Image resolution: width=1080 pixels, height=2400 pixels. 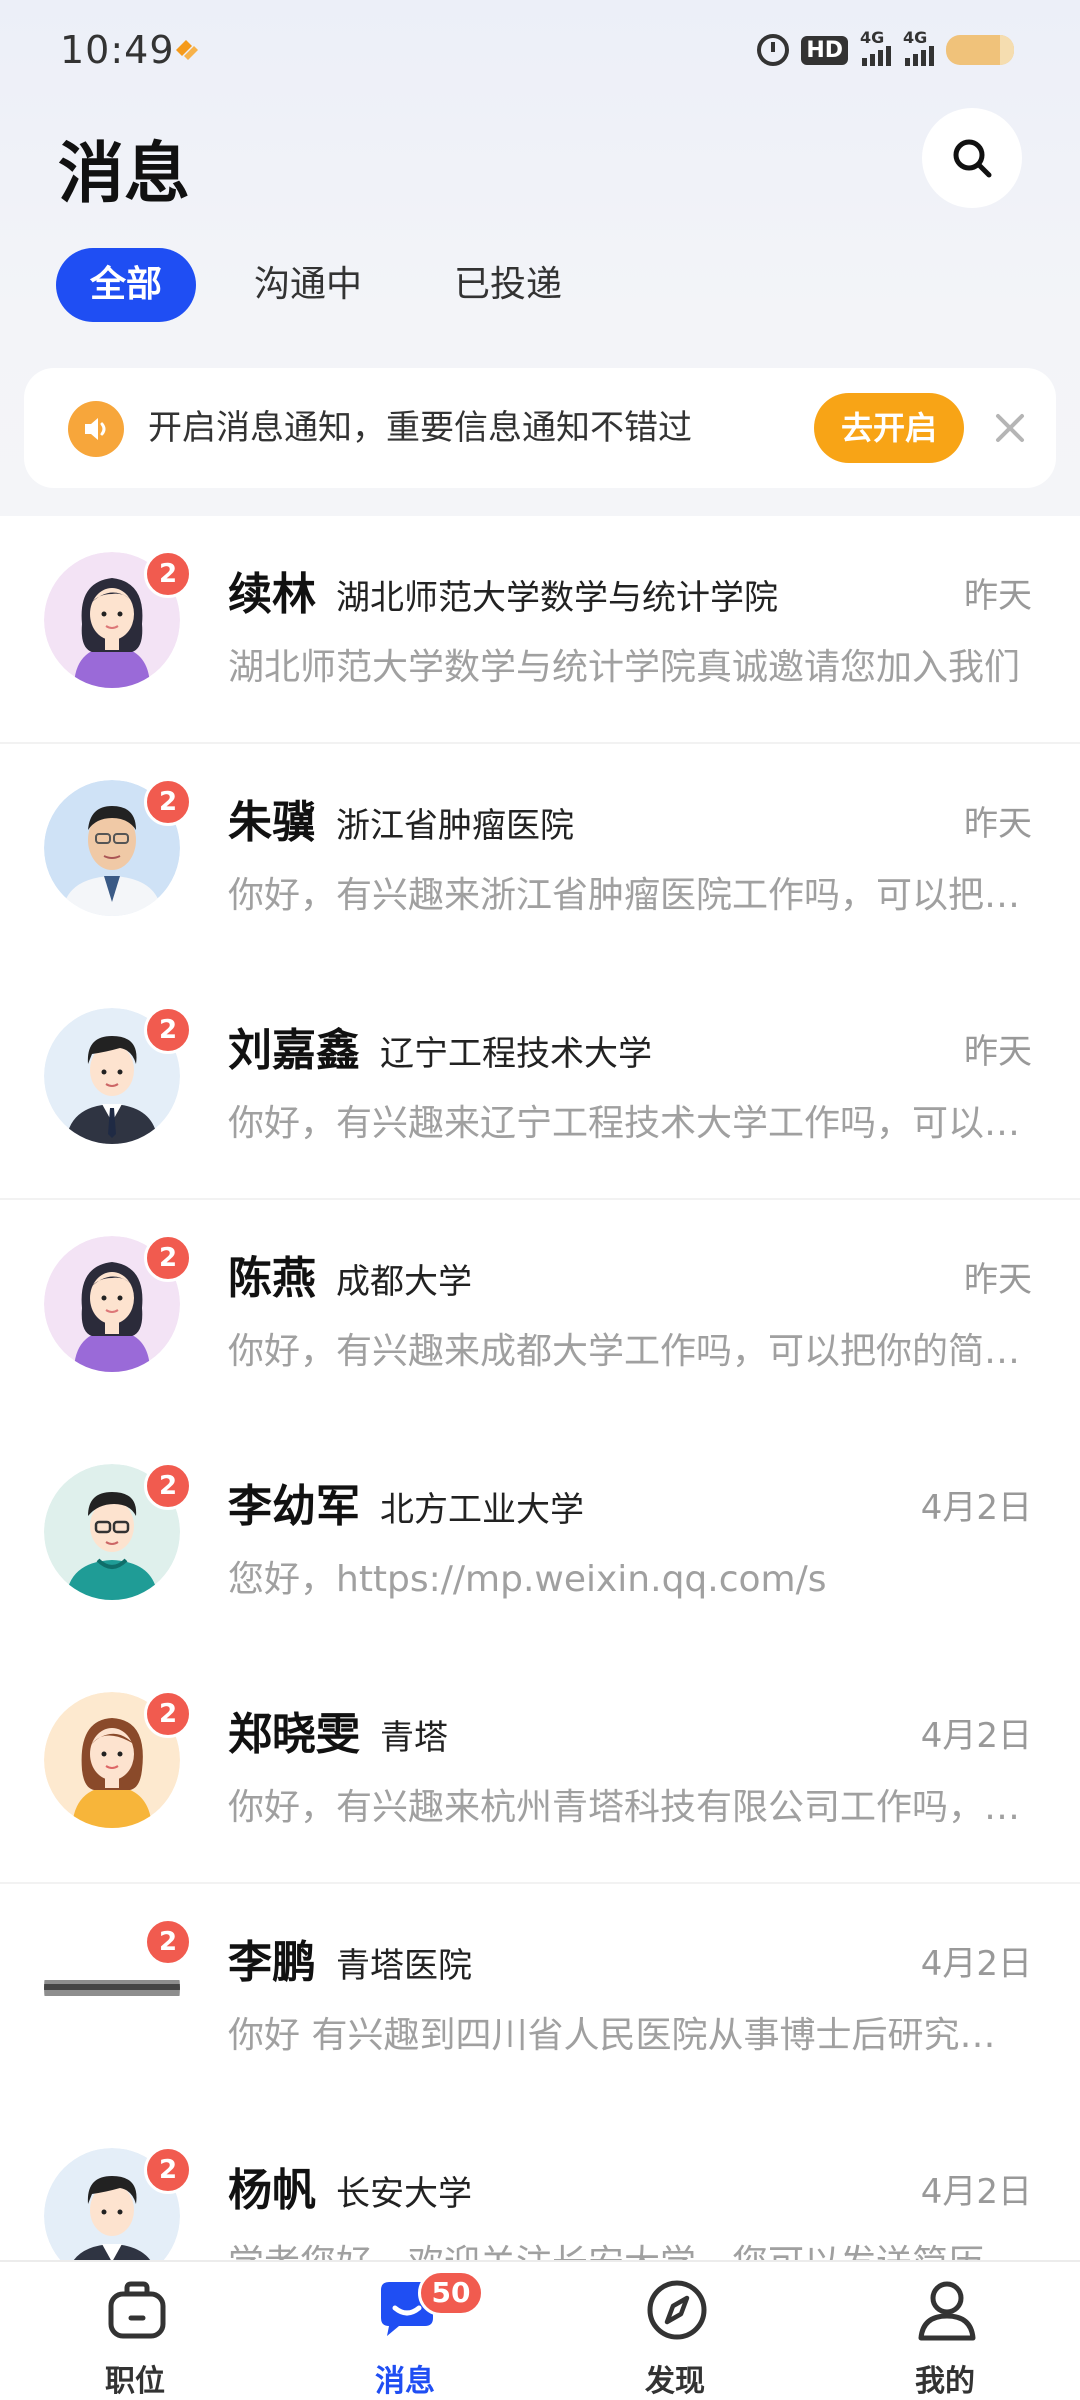 I want to click on status-time: 10:49, so click(x=117, y=50).